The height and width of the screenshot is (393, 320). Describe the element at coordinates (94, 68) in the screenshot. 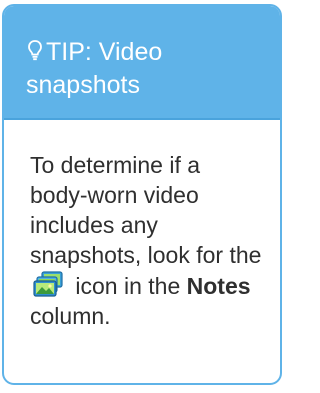

I see `tip-title: TIP: Video snapshots` at that location.